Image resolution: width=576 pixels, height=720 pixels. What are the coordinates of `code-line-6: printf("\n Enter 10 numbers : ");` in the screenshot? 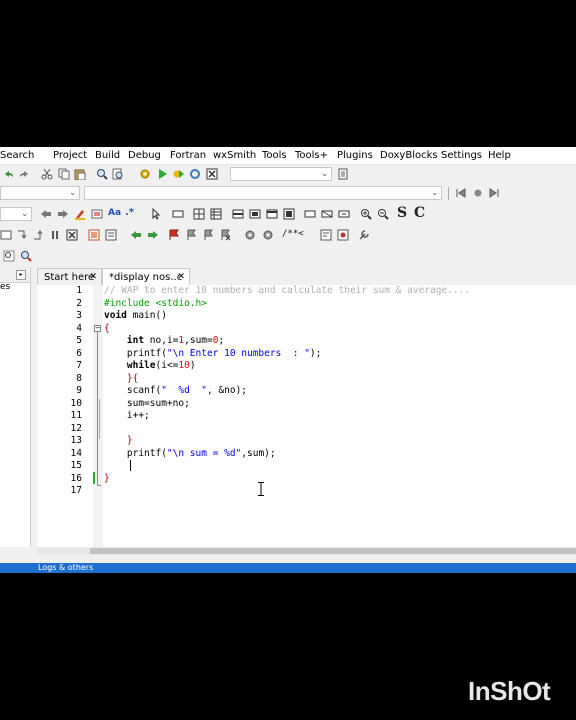 It's located at (213, 353).